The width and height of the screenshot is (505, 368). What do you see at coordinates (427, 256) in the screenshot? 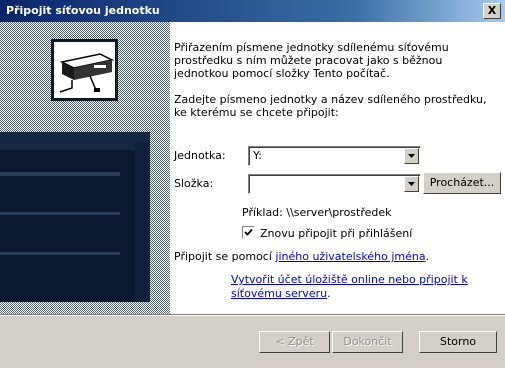
I see `connect-suffix: .` at bounding box center [427, 256].